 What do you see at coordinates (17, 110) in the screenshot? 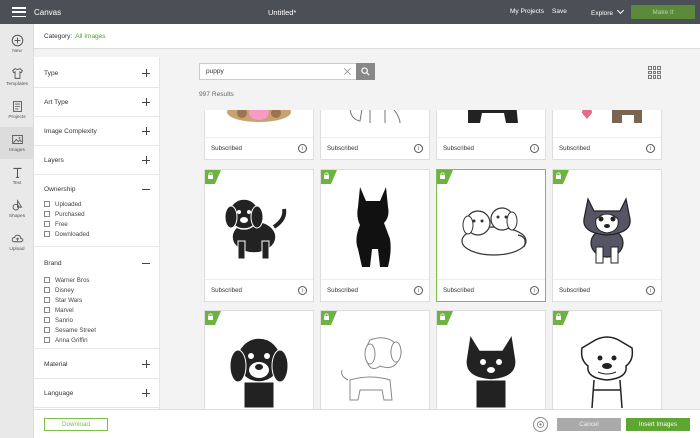
I see `rail-item-projects: Projects` at bounding box center [17, 110].